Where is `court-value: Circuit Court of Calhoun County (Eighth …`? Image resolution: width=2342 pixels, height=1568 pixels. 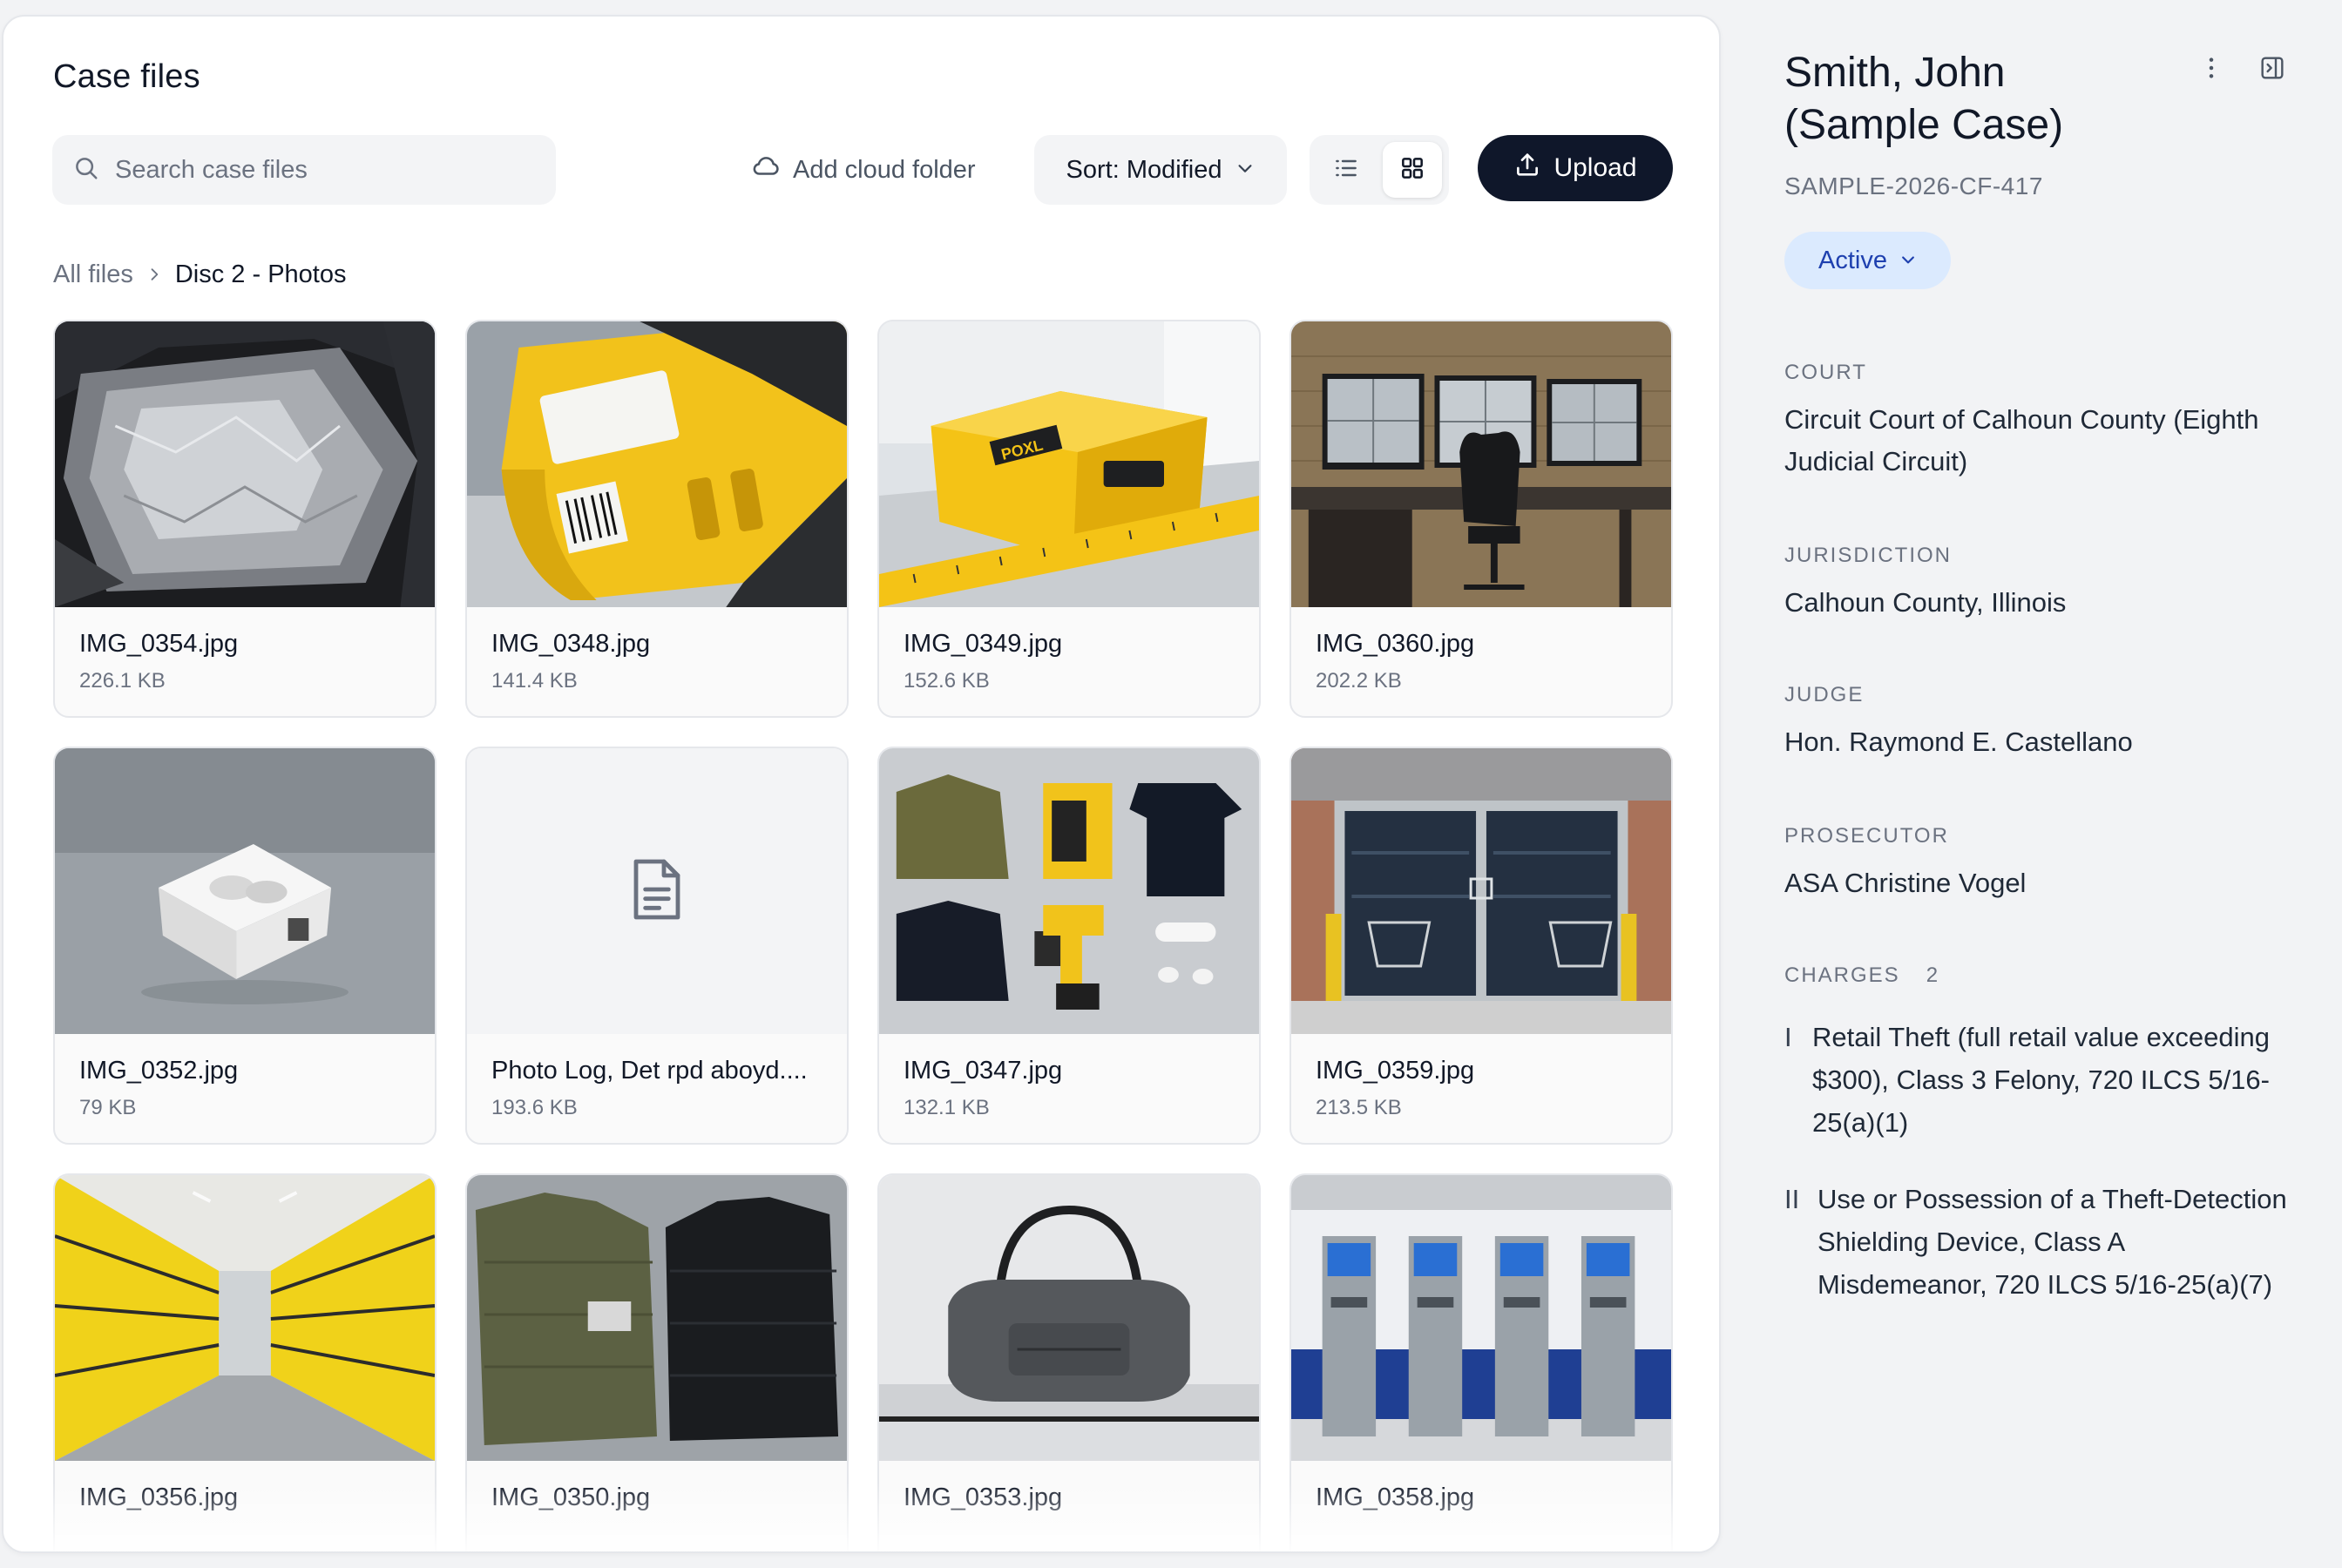
court-value: Circuit Court of Calhoun County (Eighth … is located at coordinates (2021, 440).